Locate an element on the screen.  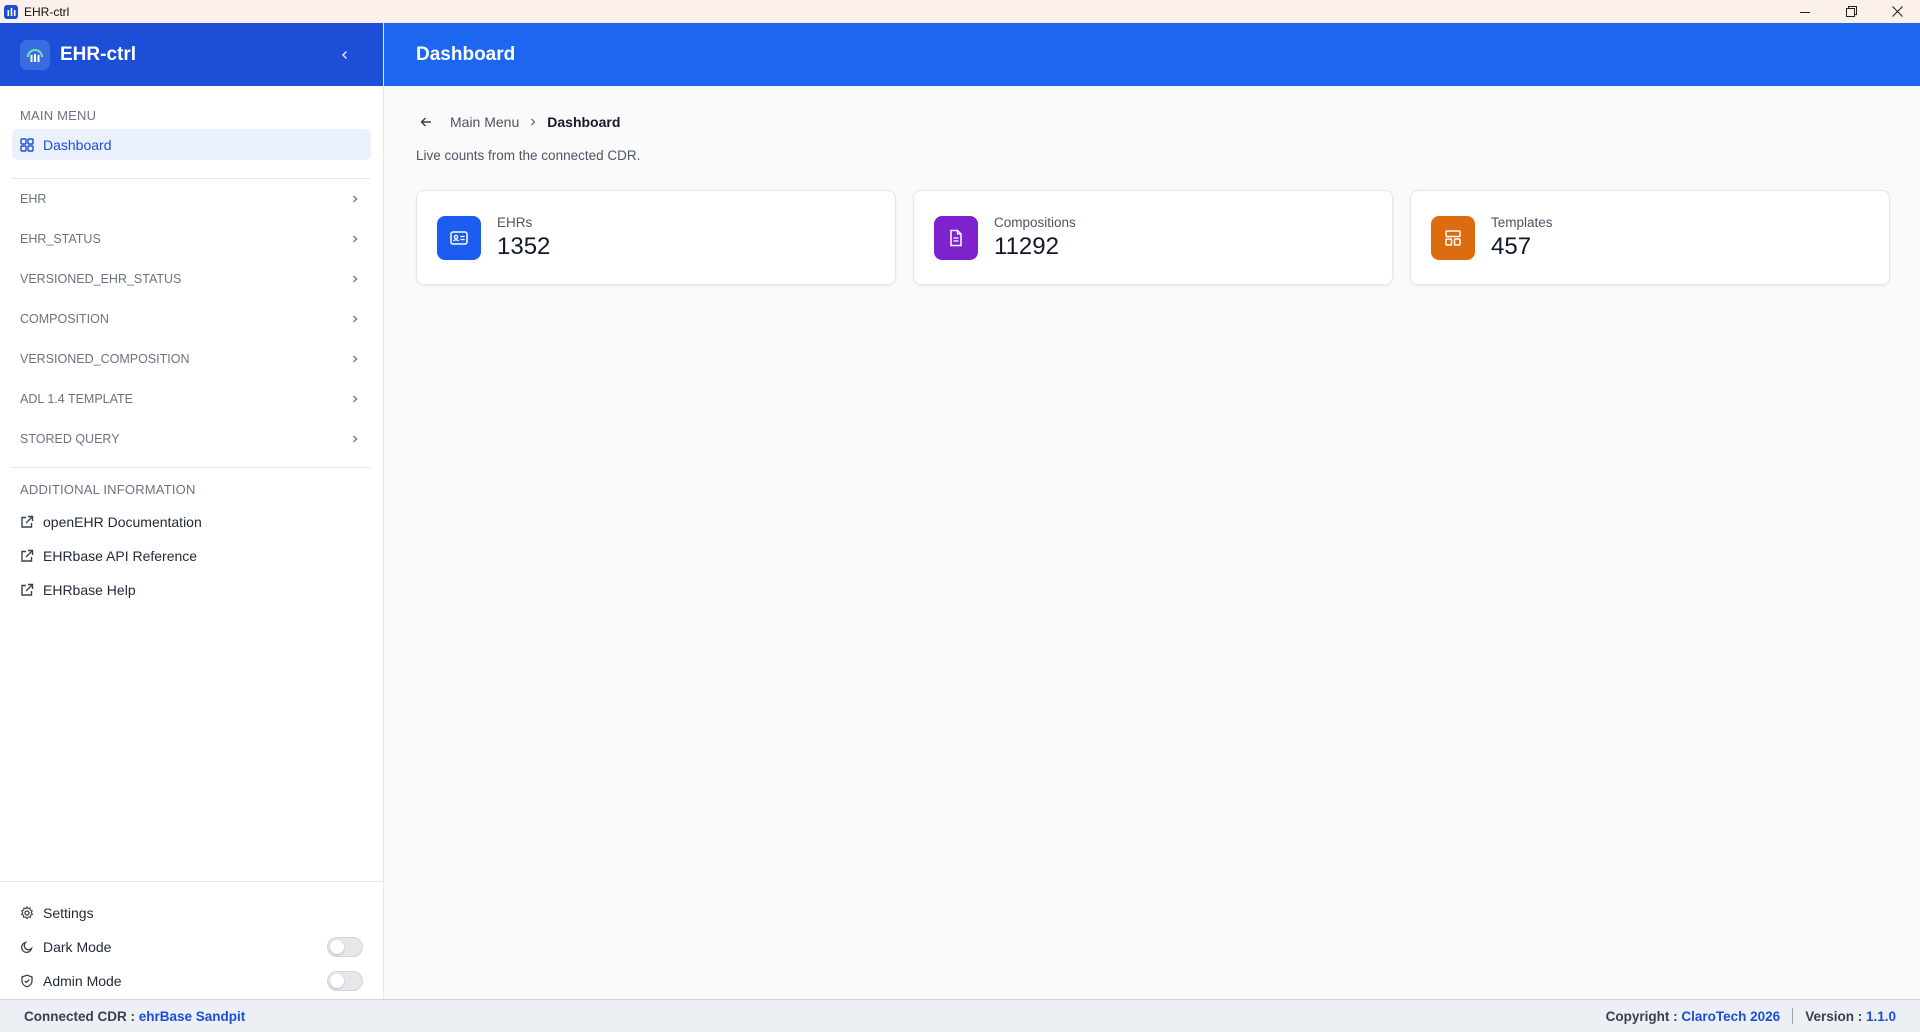
collapse-sidebar-button is located at coordinates (345, 55).